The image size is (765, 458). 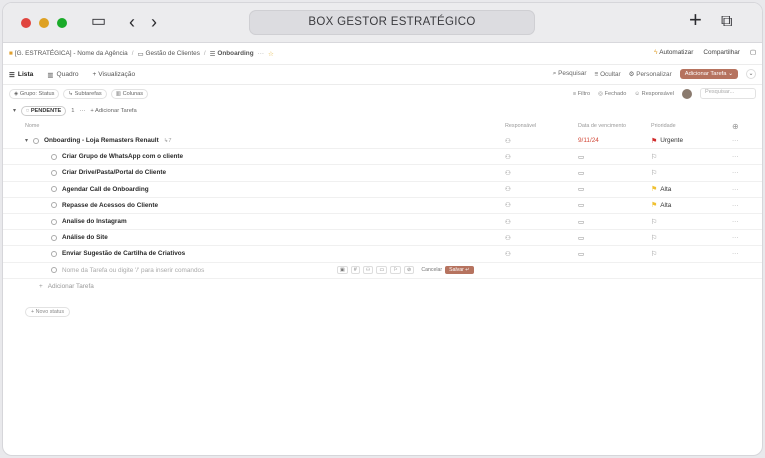 What do you see at coordinates (753, 52) in the screenshot?
I see `chat-icon: ▢` at bounding box center [753, 52].